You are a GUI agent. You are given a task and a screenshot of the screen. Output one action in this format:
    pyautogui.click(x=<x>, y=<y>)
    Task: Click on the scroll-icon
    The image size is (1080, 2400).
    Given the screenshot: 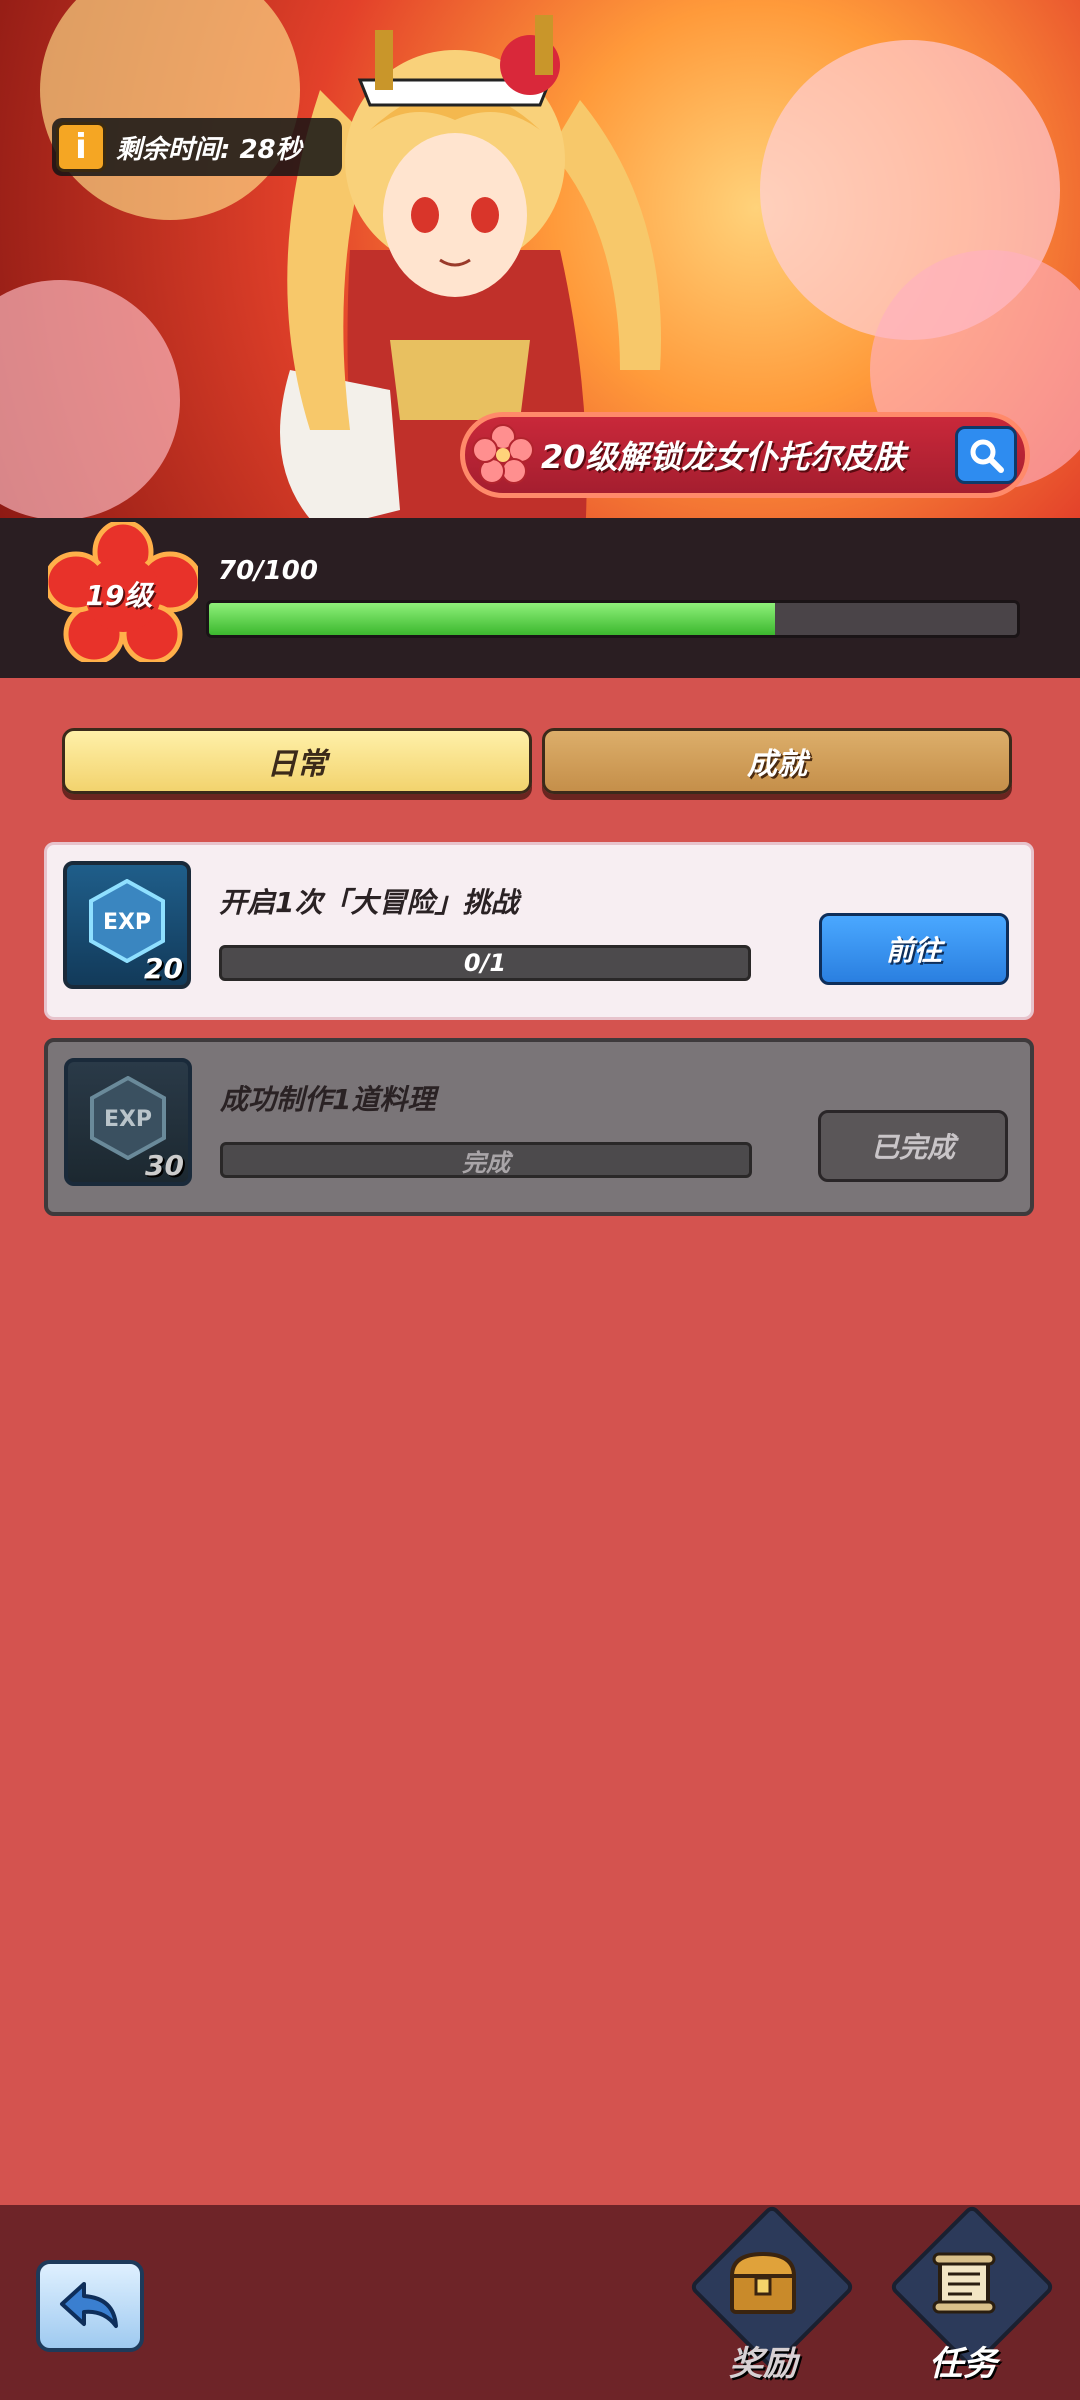 What is the action you would take?
    pyautogui.click(x=964, y=2283)
    